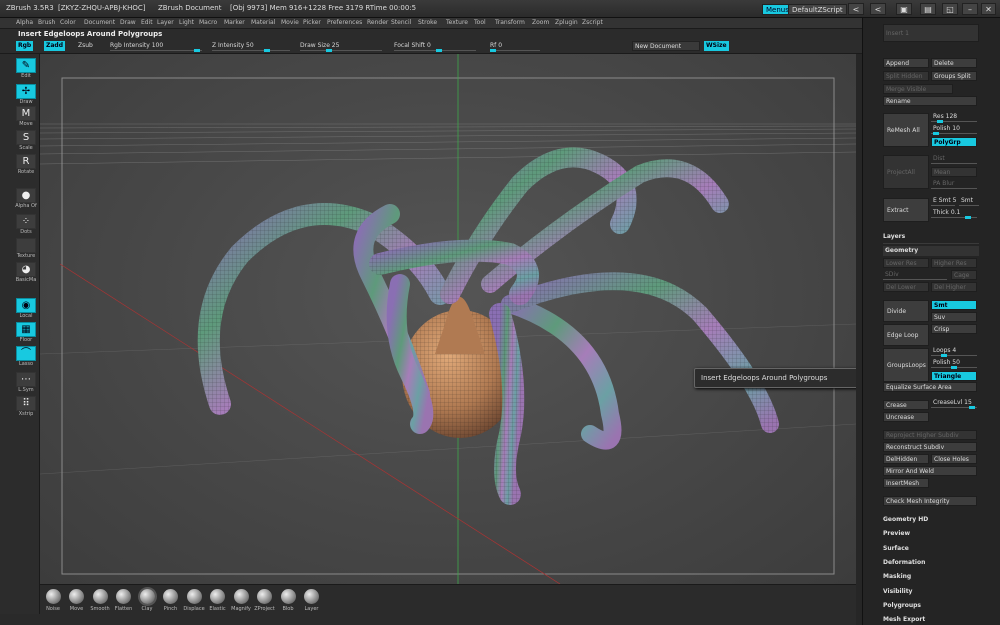  What do you see at coordinates (930, 101) in the screenshot?
I see `rename-button: Rename` at bounding box center [930, 101].